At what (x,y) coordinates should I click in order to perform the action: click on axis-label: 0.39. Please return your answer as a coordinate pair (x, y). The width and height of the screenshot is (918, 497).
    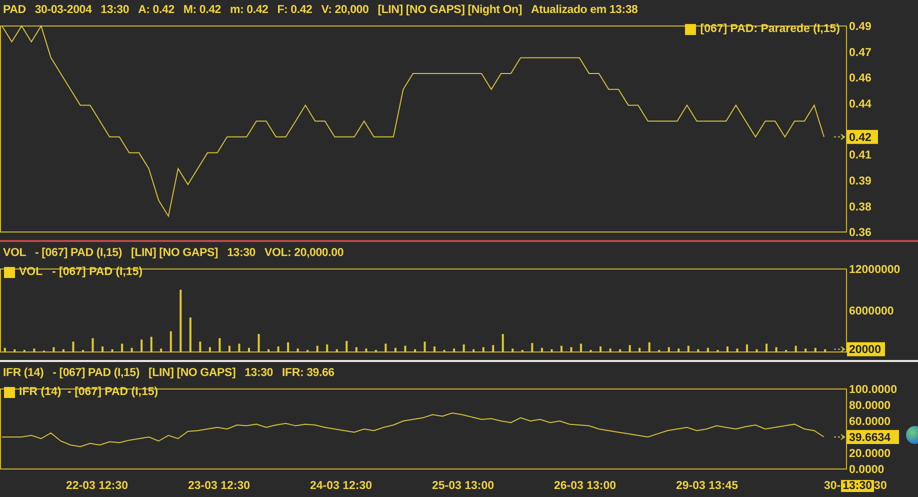
    Looking at the image, I should click on (860, 182).